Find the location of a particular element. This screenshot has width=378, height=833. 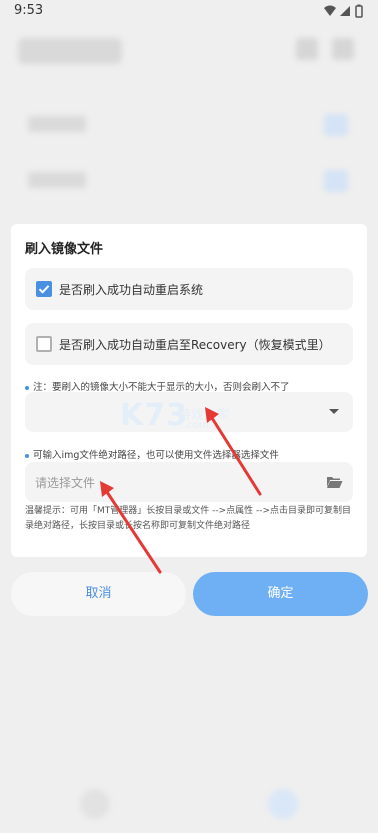

status-icons is located at coordinates (343, 11).